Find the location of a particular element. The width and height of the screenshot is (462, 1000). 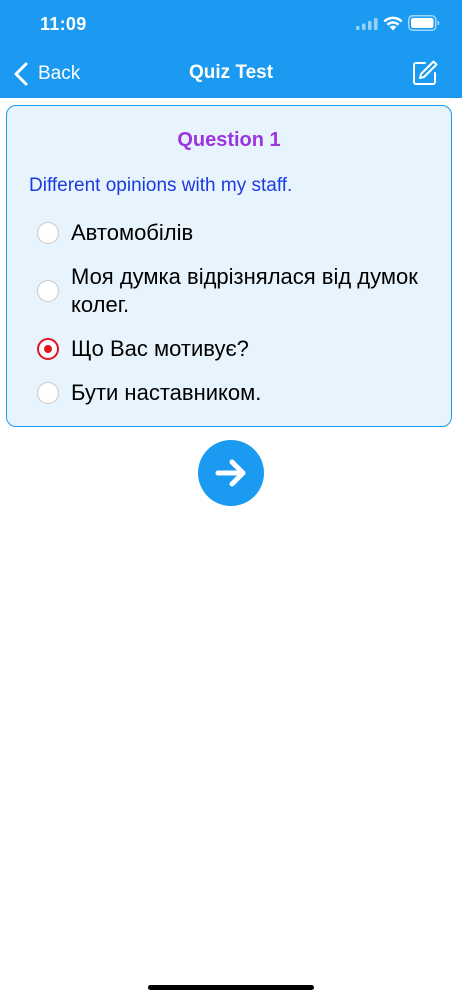

answer-label: Моя думка відрізнялася від думок колег. is located at coordinates (244, 290).